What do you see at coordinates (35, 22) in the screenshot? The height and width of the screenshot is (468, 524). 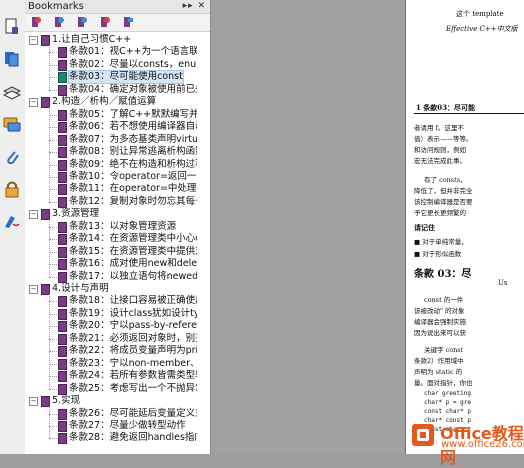 I see `new-bookmark-icon` at bounding box center [35, 22].